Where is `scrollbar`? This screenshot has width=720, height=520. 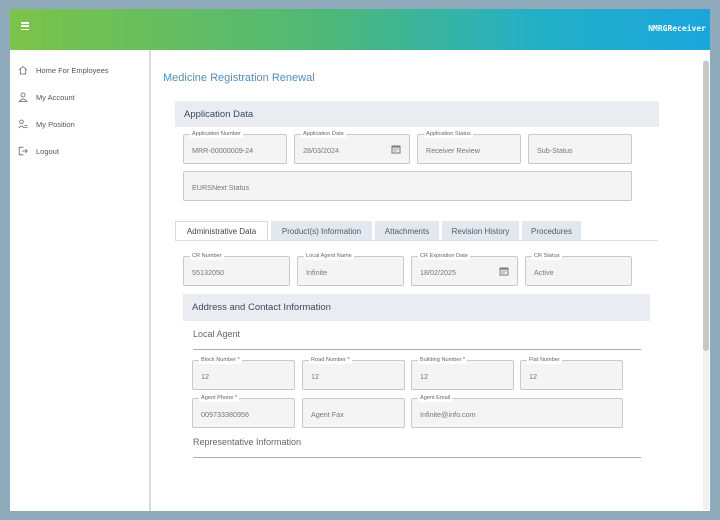 scrollbar is located at coordinates (706, 285).